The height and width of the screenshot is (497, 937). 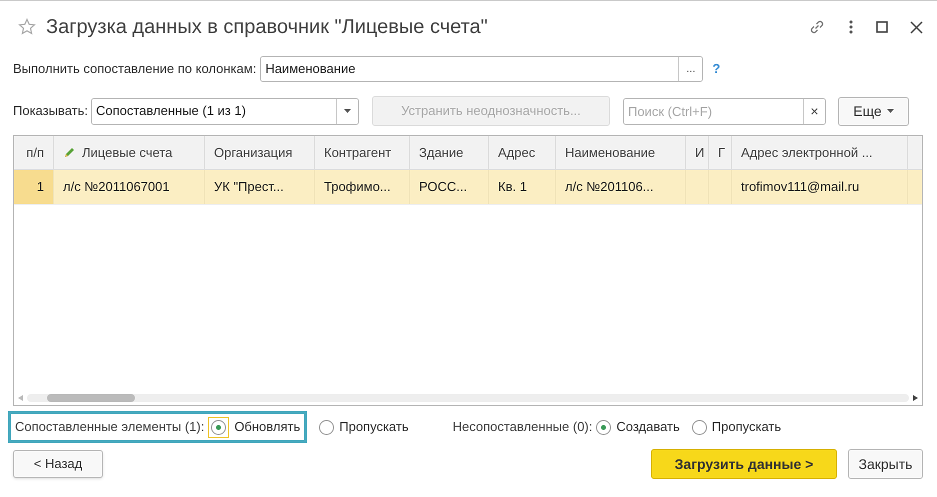 What do you see at coordinates (744, 464) in the screenshot?
I see `load-button: Загрузить данные >` at bounding box center [744, 464].